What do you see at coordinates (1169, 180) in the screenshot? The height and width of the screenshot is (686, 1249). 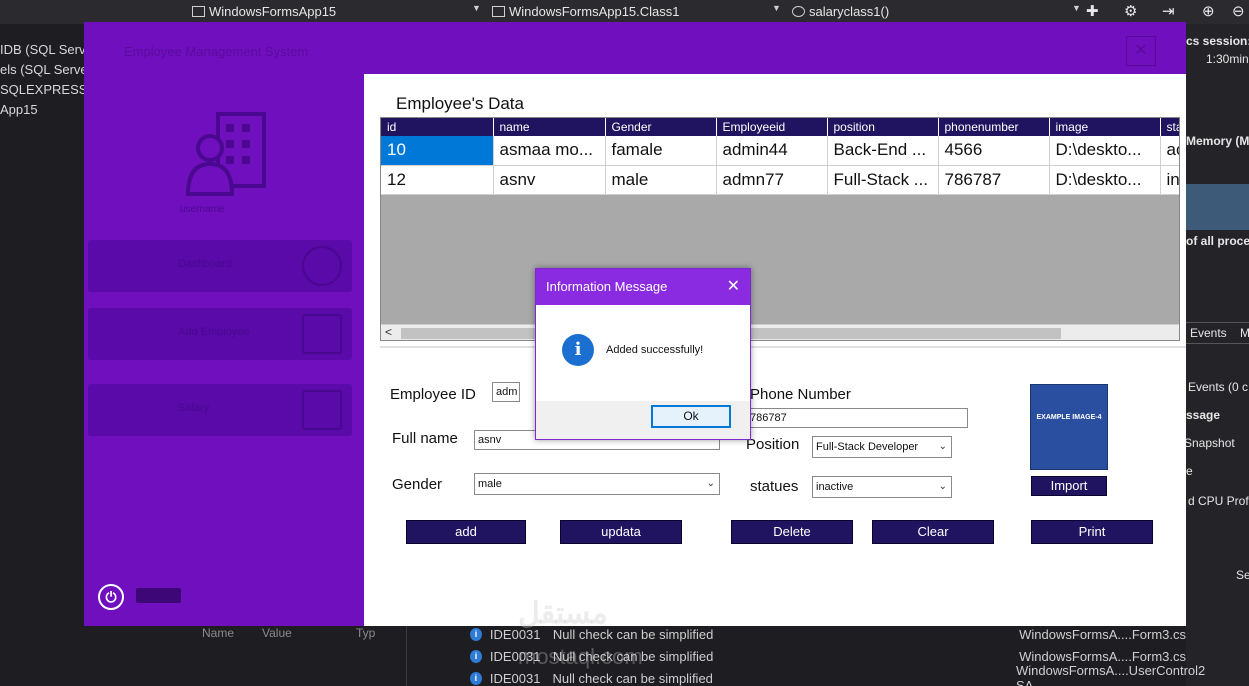 I see `table-cell: ina` at bounding box center [1169, 180].